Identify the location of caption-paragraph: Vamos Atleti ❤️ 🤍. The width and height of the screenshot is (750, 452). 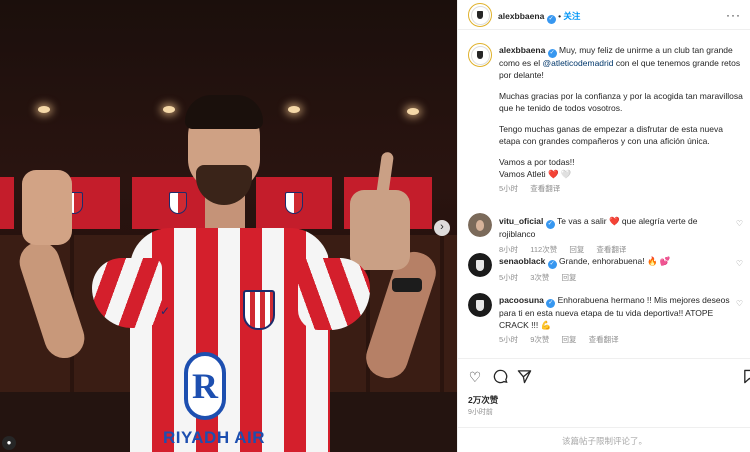
(535, 173).